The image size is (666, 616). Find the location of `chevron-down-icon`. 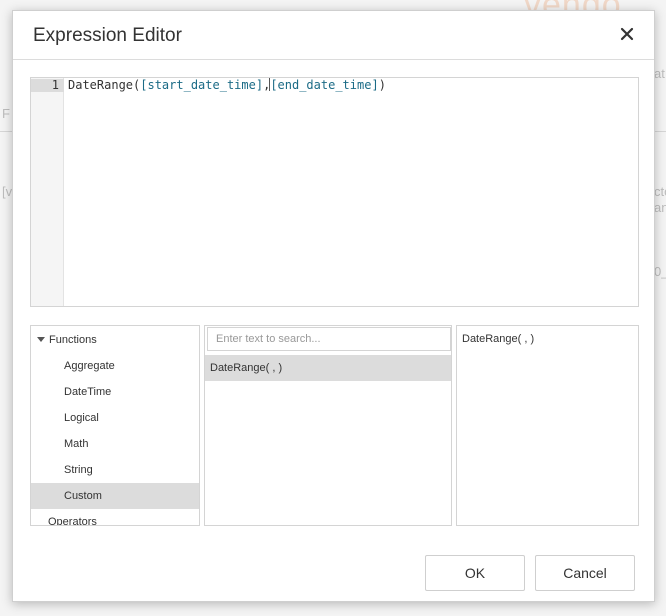

chevron-down-icon is located at coordinates (41, 339).